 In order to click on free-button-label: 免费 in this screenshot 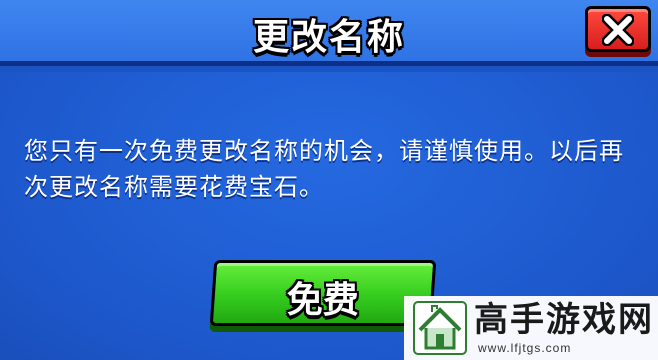, I will do `click(322, 300)`.